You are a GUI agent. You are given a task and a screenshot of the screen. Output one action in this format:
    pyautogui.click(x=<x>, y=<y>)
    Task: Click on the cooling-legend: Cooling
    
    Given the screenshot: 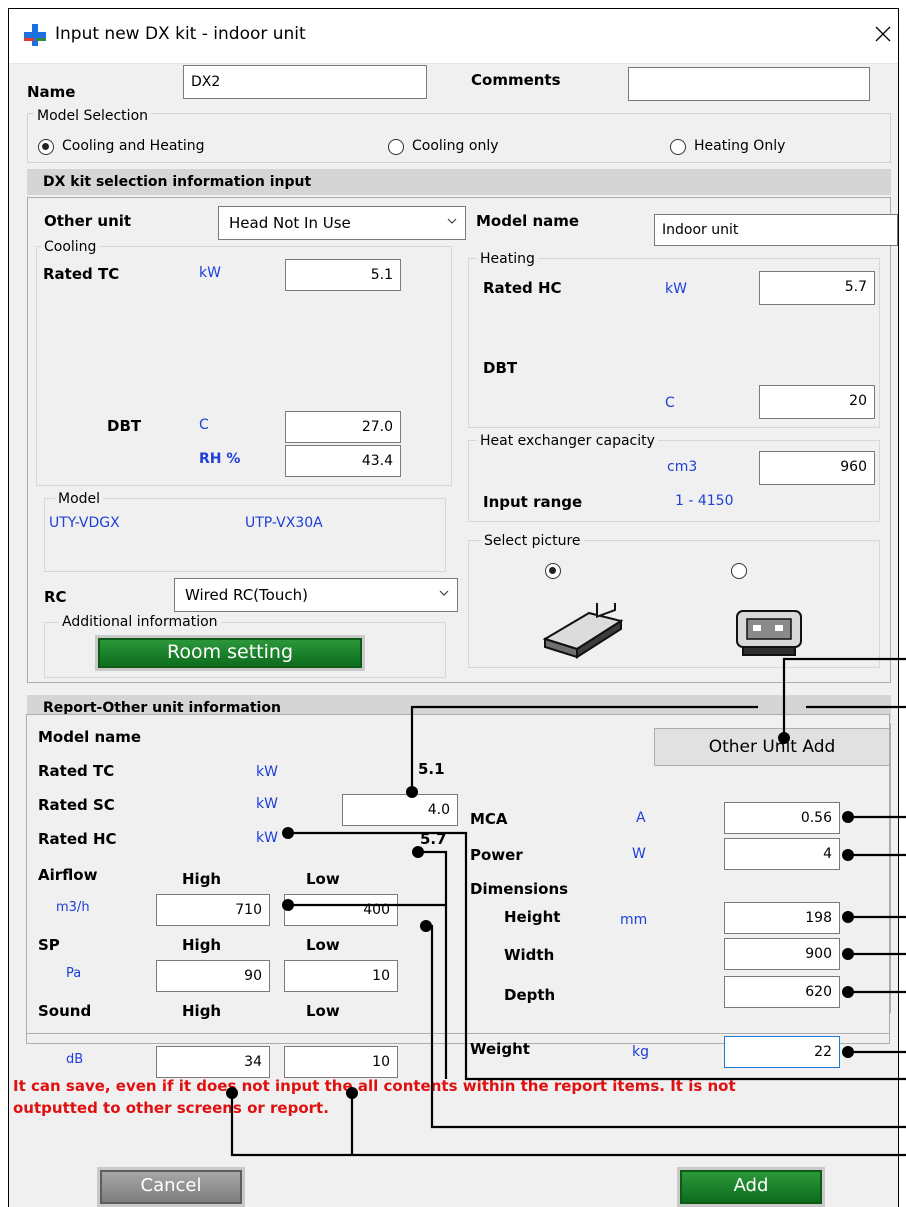 What is the action you would take?
    pyautogui.click(x=70, y=247)
    